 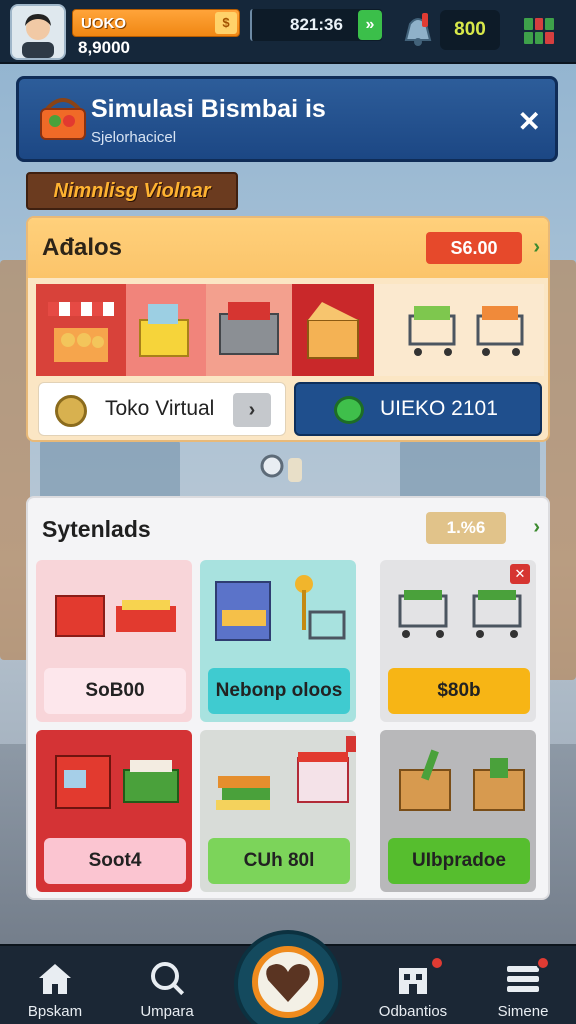 What do you see at coordinates (279, 861) in the screenshot?
I see `supply-card-button: CUh 80l` at bounding box center [279, 861].